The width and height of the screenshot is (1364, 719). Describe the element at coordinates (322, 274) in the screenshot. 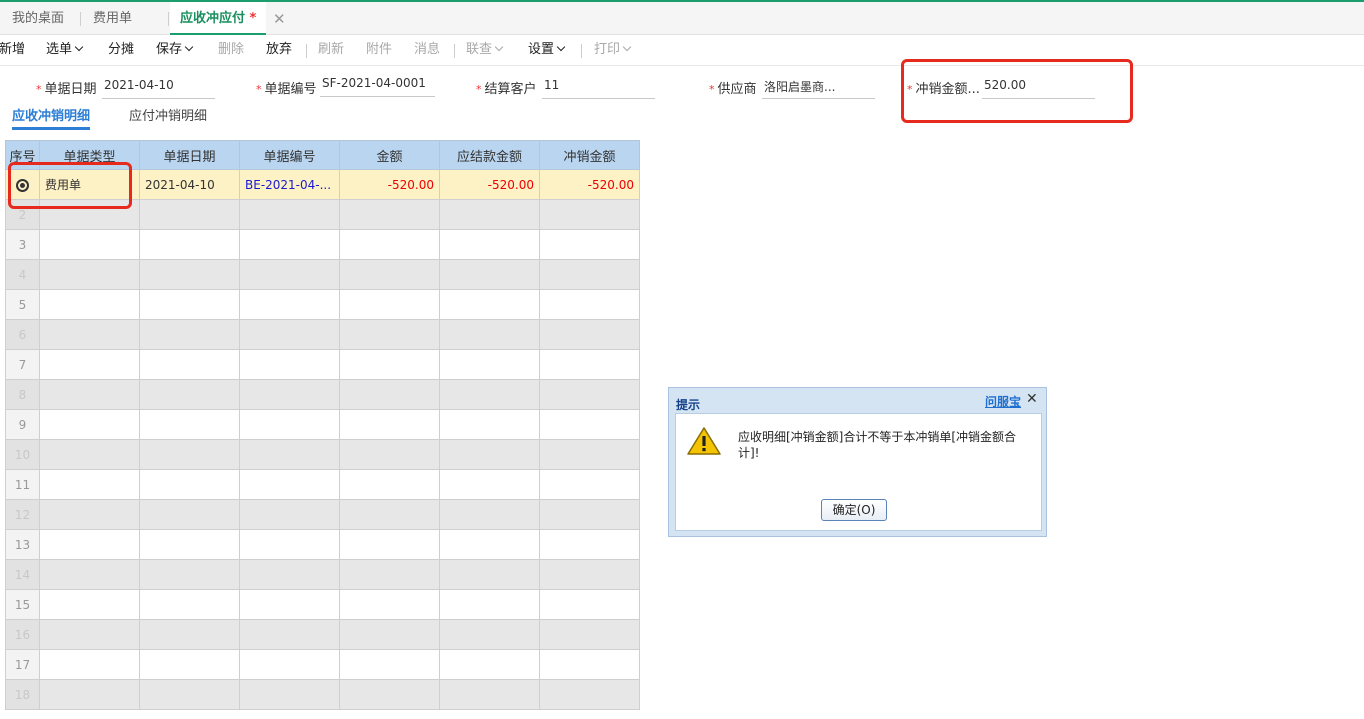

I see `table-row: 4` at that location.